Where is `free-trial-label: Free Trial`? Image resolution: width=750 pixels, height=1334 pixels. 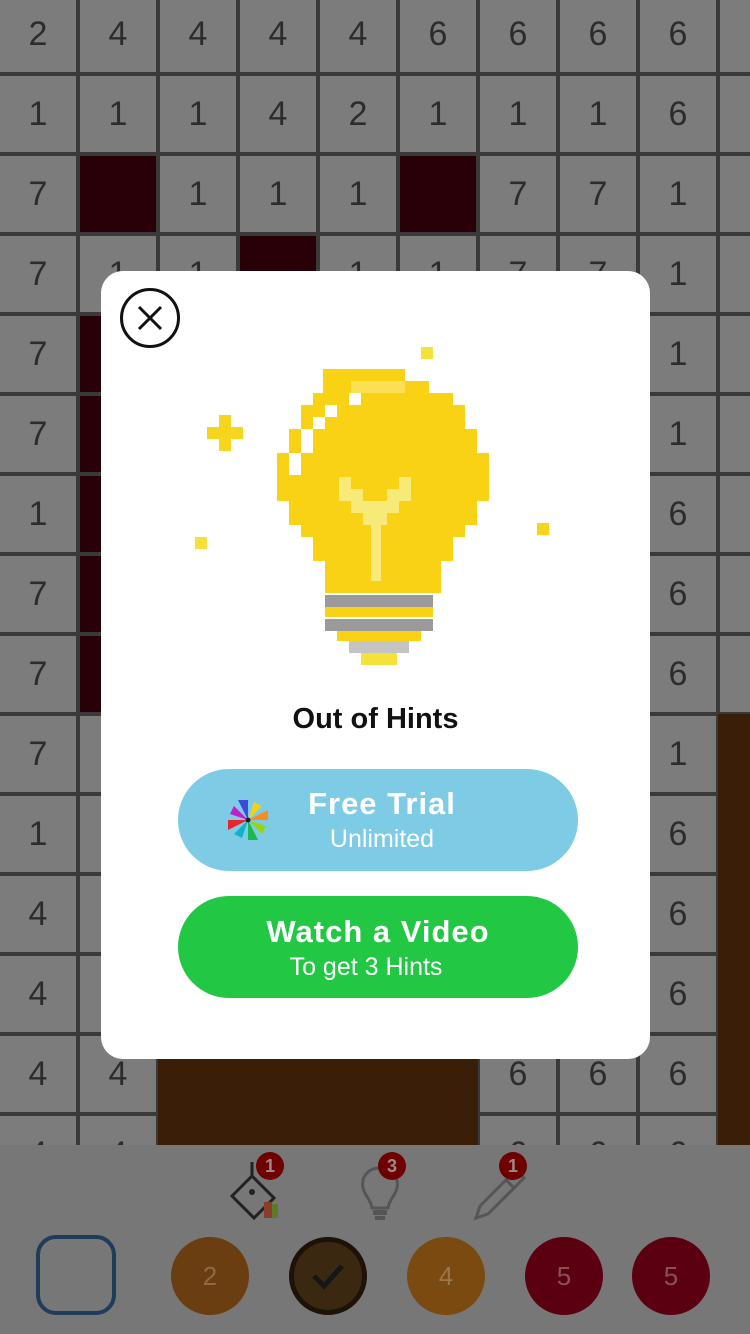 free-trial-label: Free Trial is located at coordinates (382, 803).